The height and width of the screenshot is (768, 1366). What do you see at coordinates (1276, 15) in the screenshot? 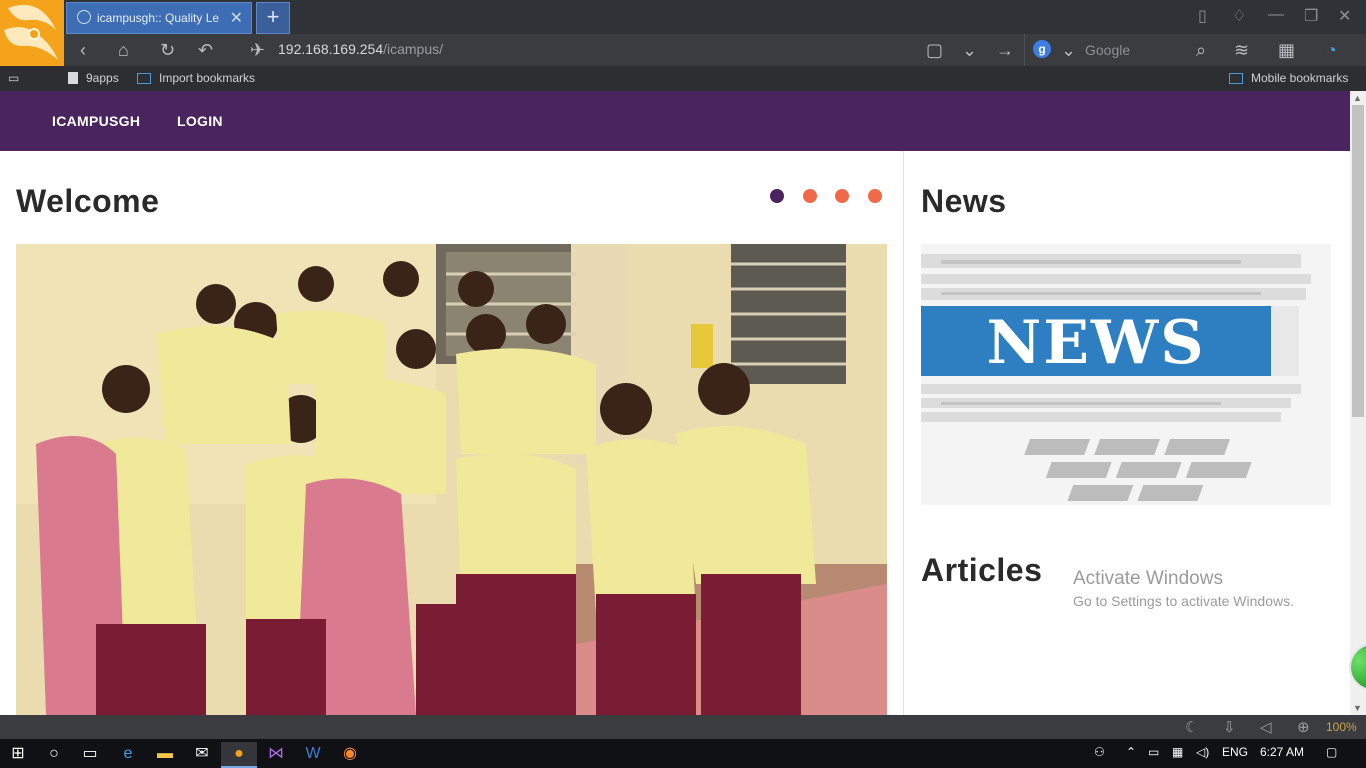
I see `minimize-icon: —` at bounding box center [1276, 15].